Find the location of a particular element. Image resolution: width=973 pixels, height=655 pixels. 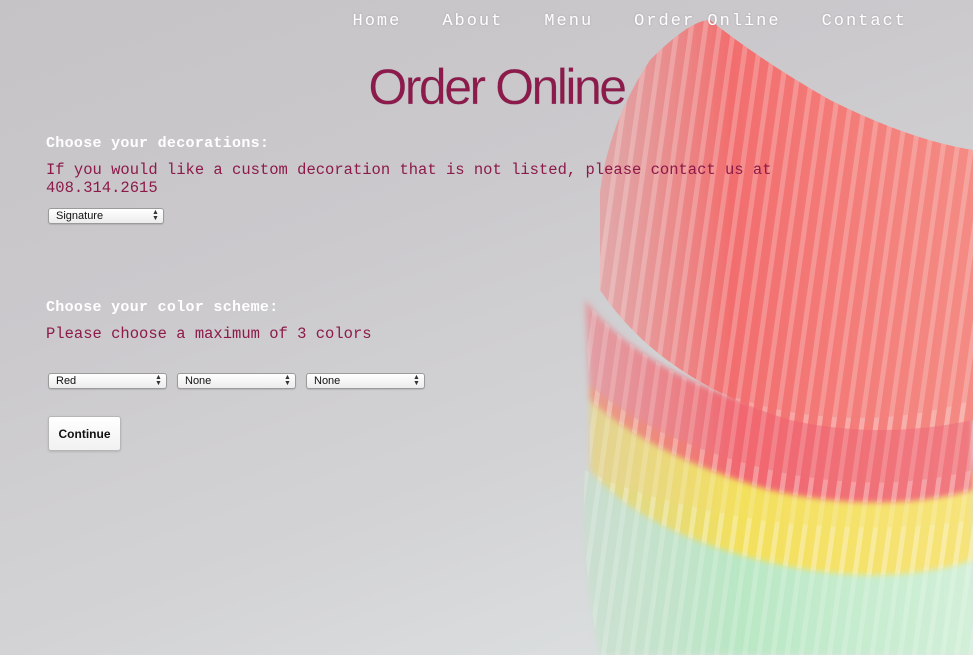

color-scheme-note: Please choose a maximum of 3 colors is located at coordinates (209, 334).